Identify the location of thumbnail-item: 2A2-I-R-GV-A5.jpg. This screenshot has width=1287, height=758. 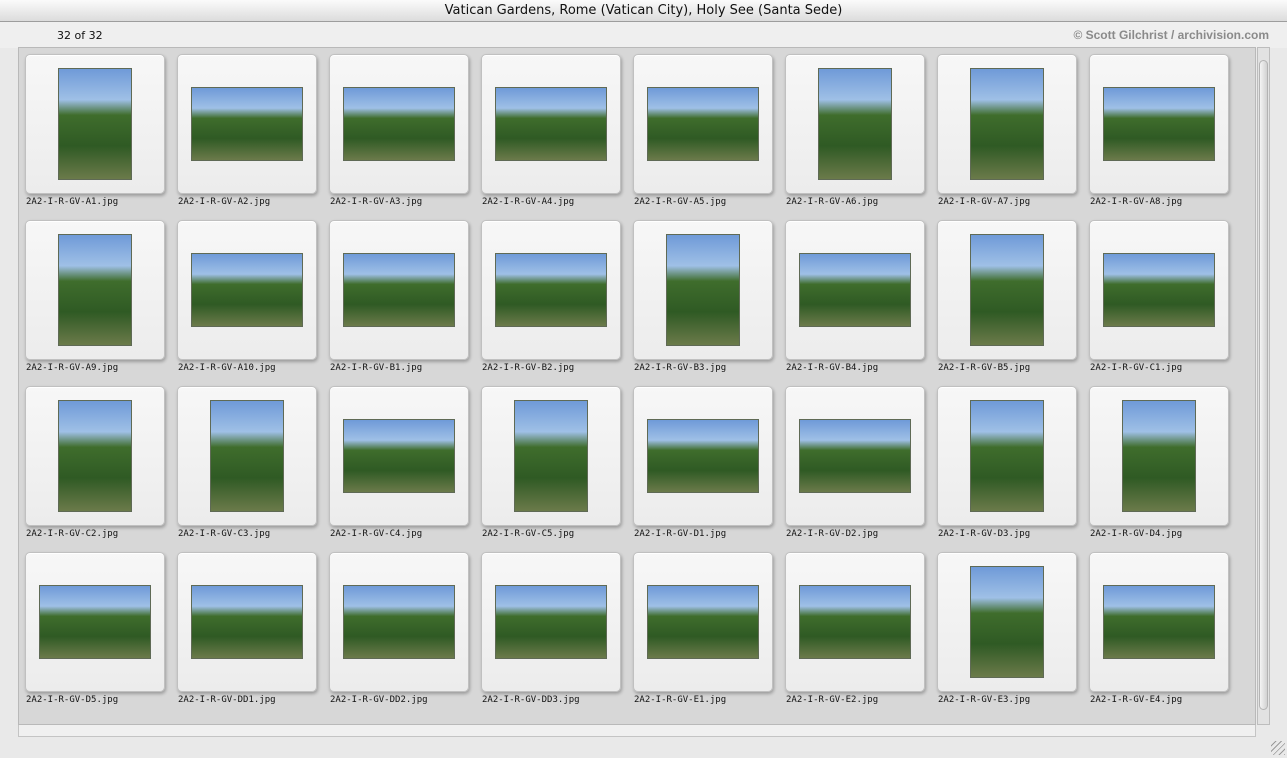
(703, 137).